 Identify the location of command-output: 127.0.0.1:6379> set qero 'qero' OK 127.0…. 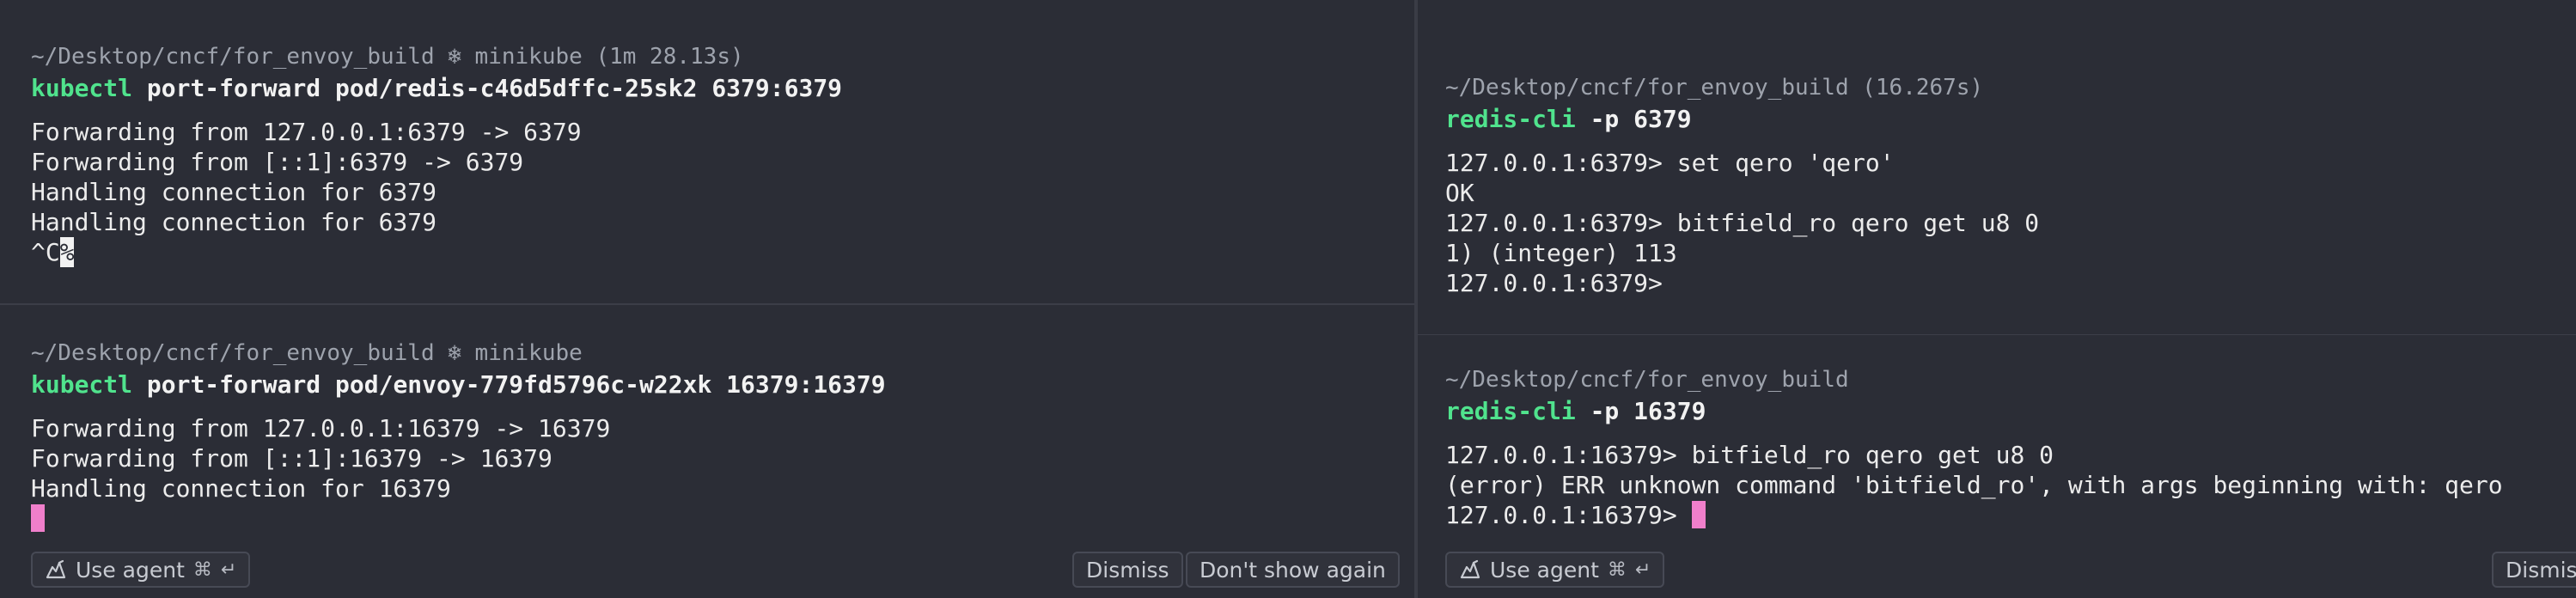
(1742, 223).